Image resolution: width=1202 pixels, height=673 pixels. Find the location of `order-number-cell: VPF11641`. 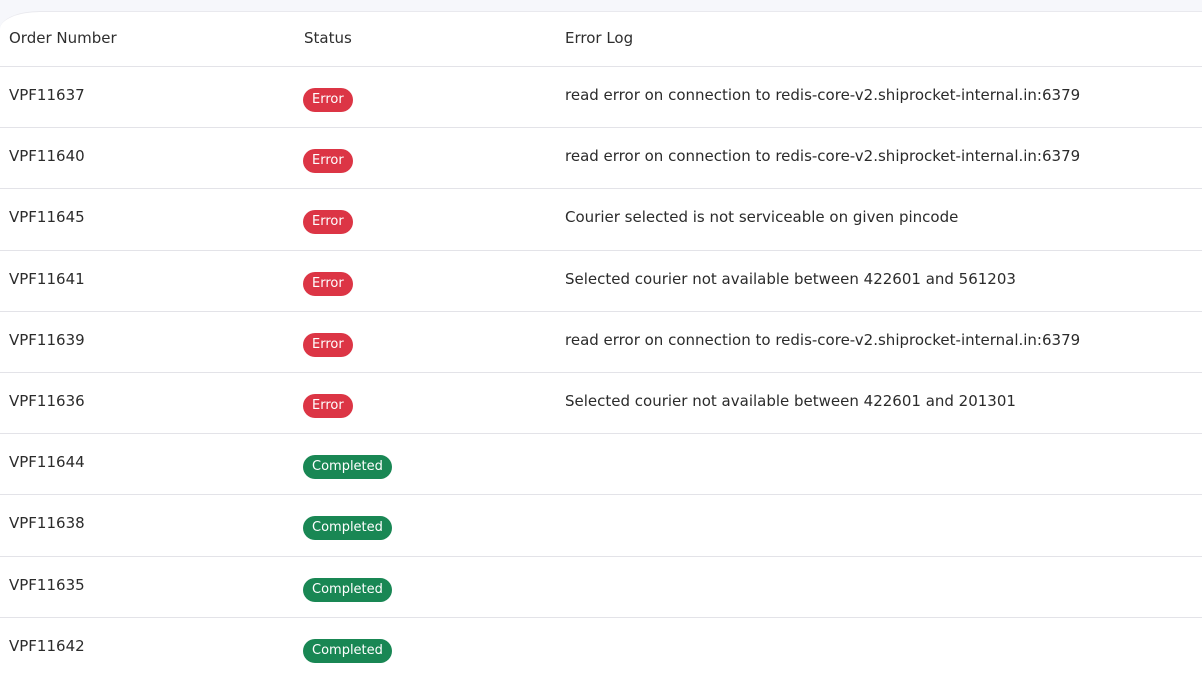

order-number-cell: VPF11641 is located at coordinates (47, 278).